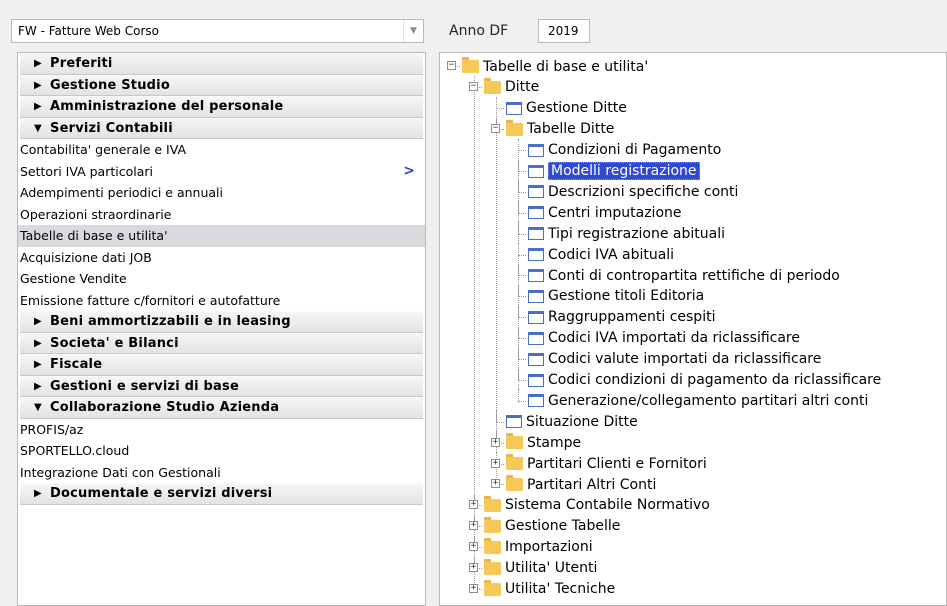 The height and width of the screenshot is (606, 947). I want to click on tree-node: Codici IVA importati da riclassificare, so click(664, 338).